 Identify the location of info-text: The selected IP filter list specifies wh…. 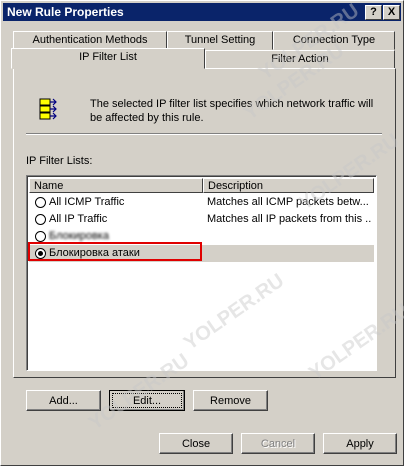
(232, 111).